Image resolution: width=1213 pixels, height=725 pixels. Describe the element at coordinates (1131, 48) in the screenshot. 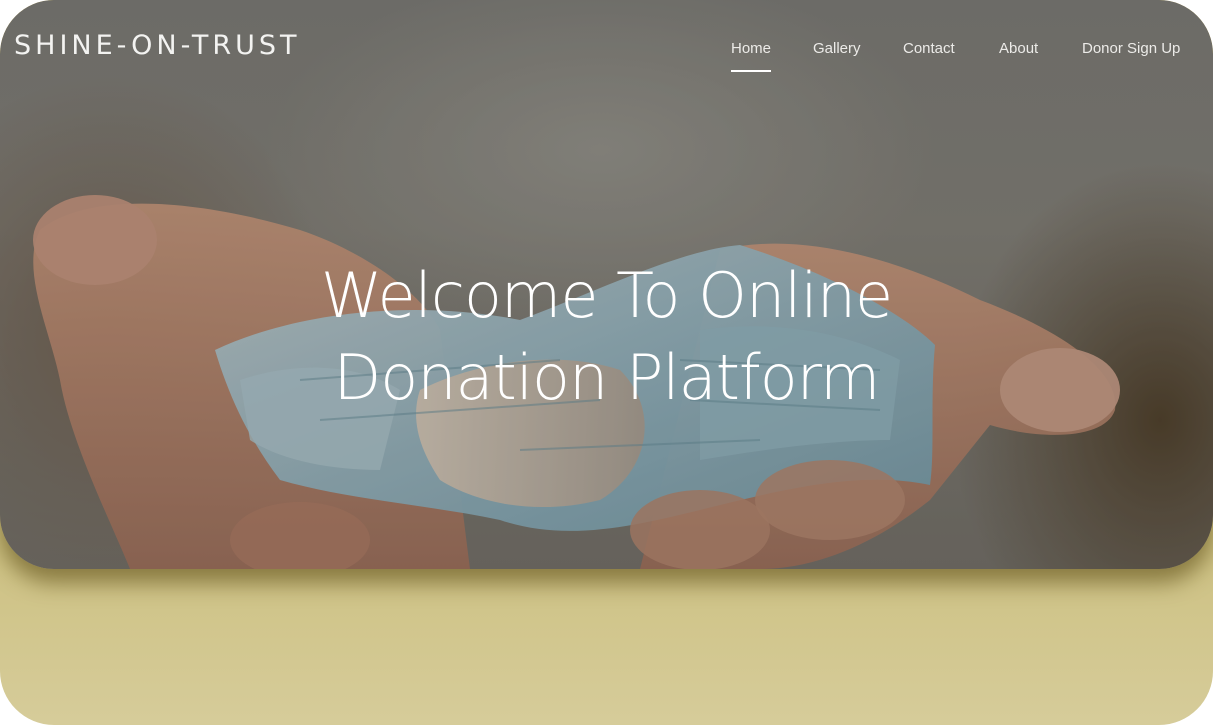

I see `nav-donor-sign-up: Donor Sign Up` at that location.